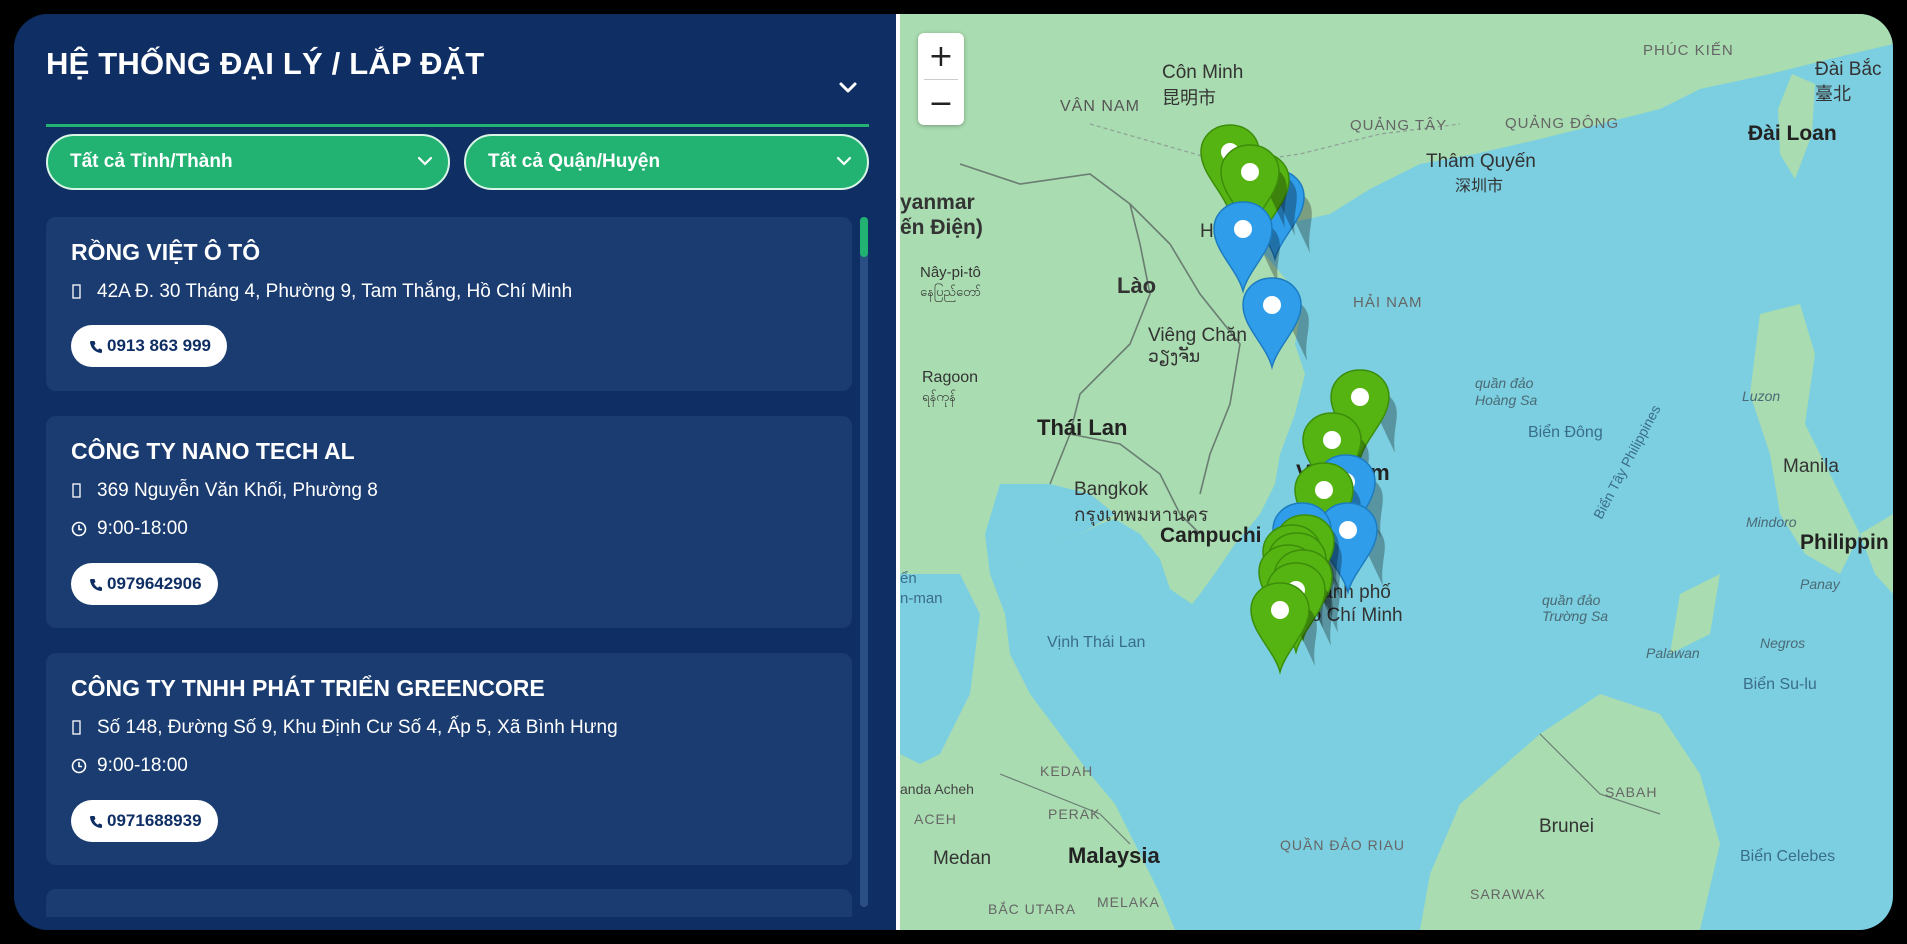  I want to click on dealer-address: 369 Nguyễn Văn Khối, Phường 8, so click(224, 491).